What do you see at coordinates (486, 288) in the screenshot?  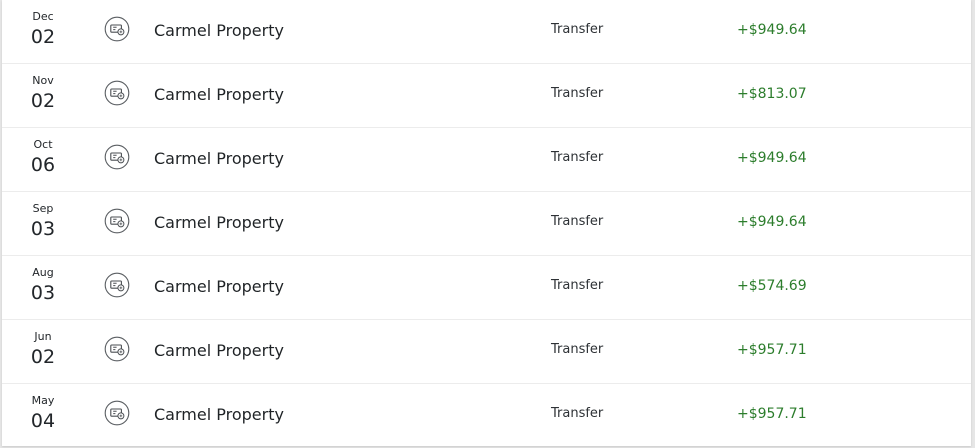 I see `transaction-row: Aug 03 Carmel Property Transfer +$574.69` at bounding box center [486, 288].